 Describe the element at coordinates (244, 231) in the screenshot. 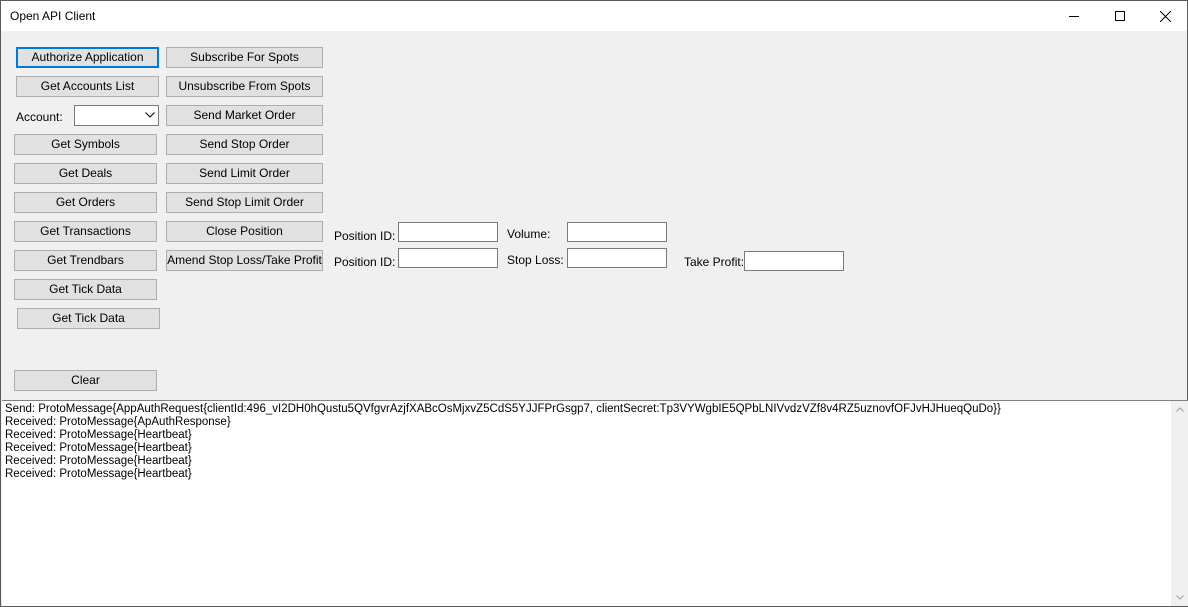

I see `close-position-button: Close Position` at that location.